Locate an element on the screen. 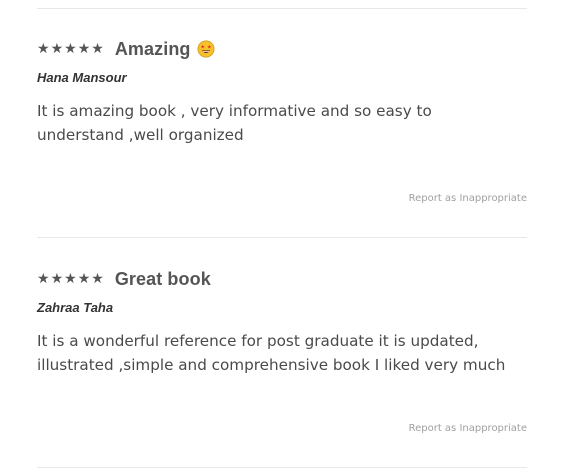 The height and width of the screenshot is (475, 567). divider-top is located at coordinates (282, 8).